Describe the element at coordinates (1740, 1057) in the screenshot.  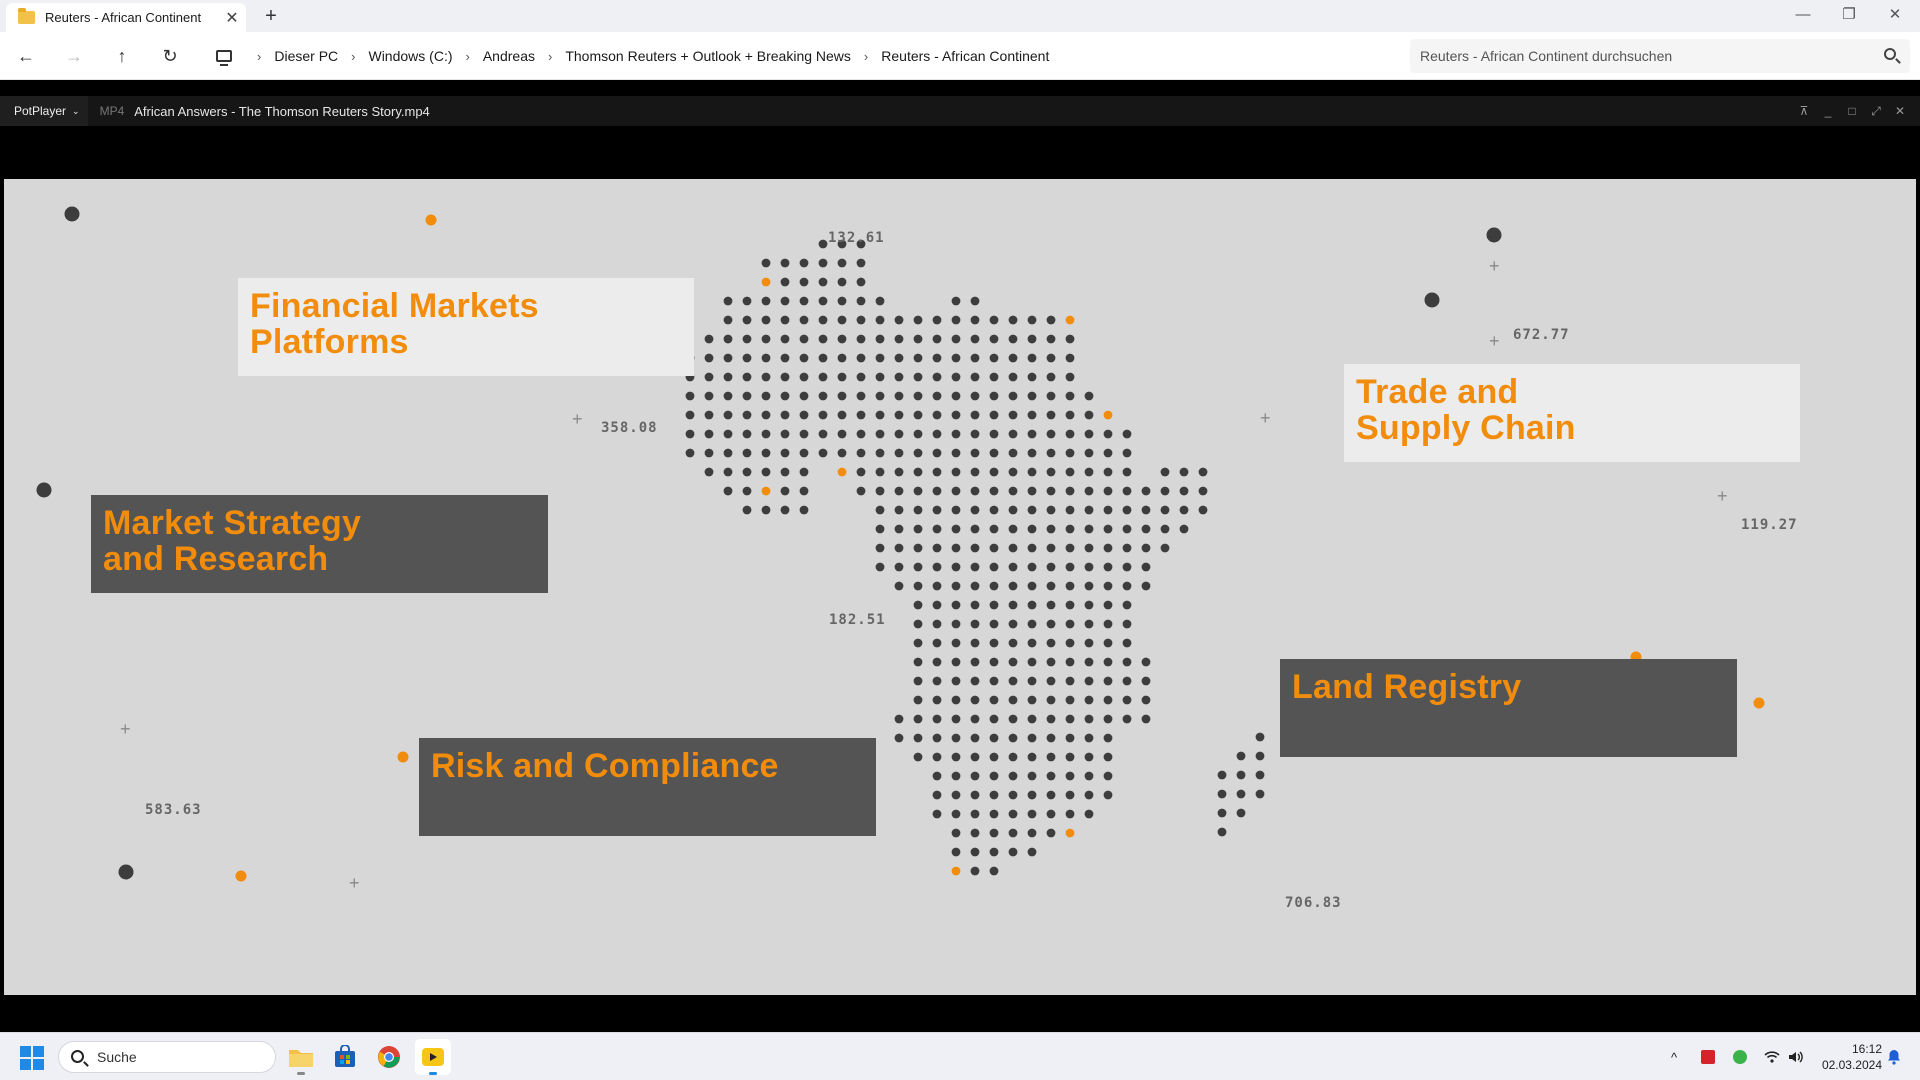
I see `security-tray-icon` at that location.